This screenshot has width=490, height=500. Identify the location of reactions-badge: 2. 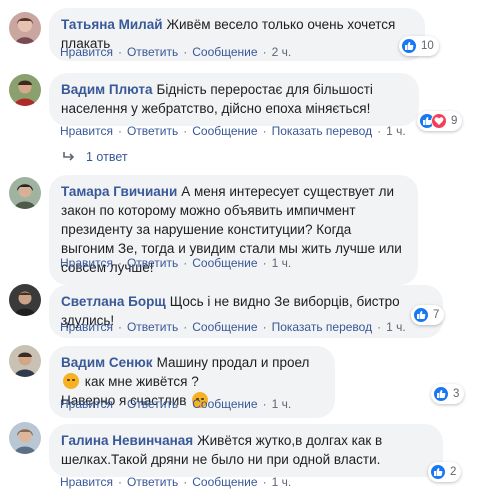
(445, 472).